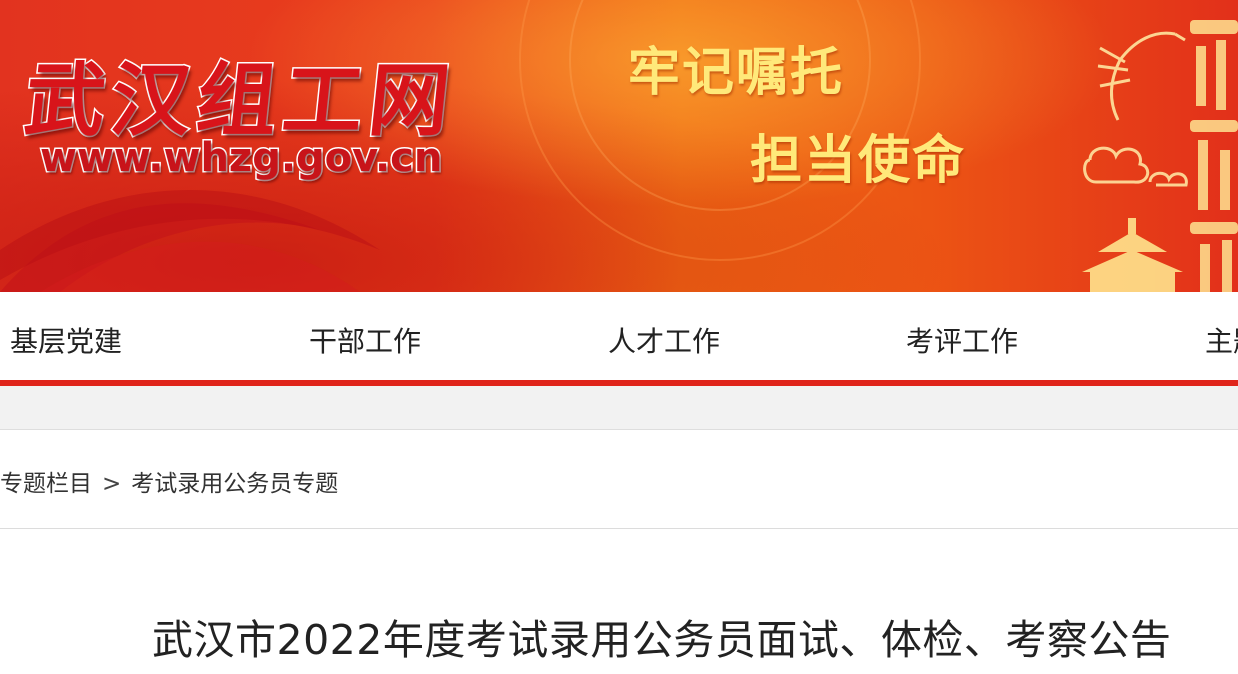 The width and height of the screenshot is (1238, 674). I want to click on calligraphy-decoration, so click(1214, 156).